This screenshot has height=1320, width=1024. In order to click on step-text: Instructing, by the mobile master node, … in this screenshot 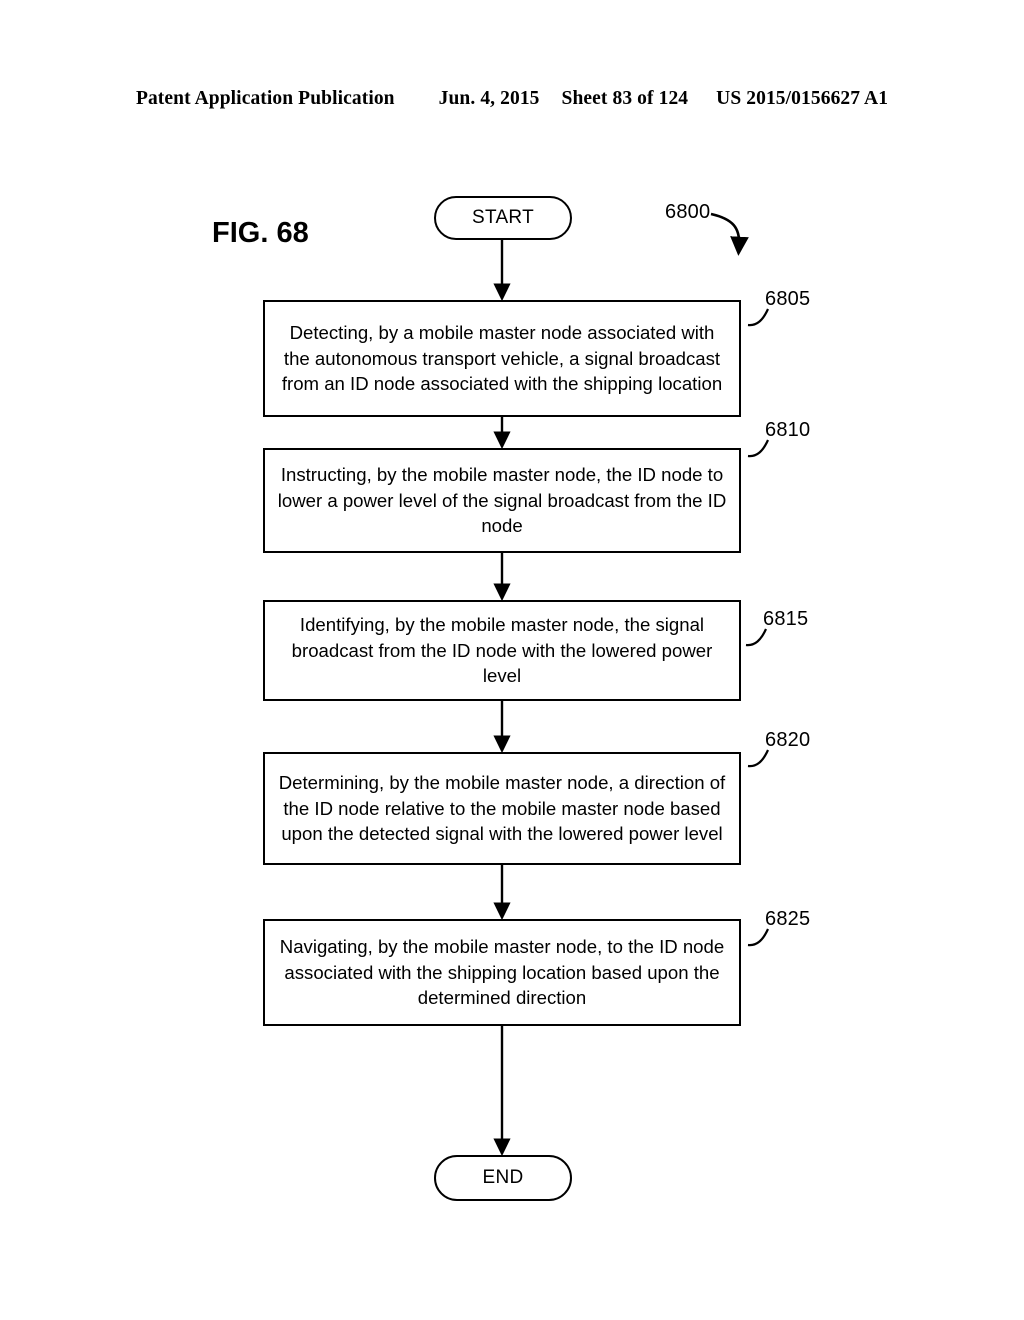, I will do `click(502, 500)`.